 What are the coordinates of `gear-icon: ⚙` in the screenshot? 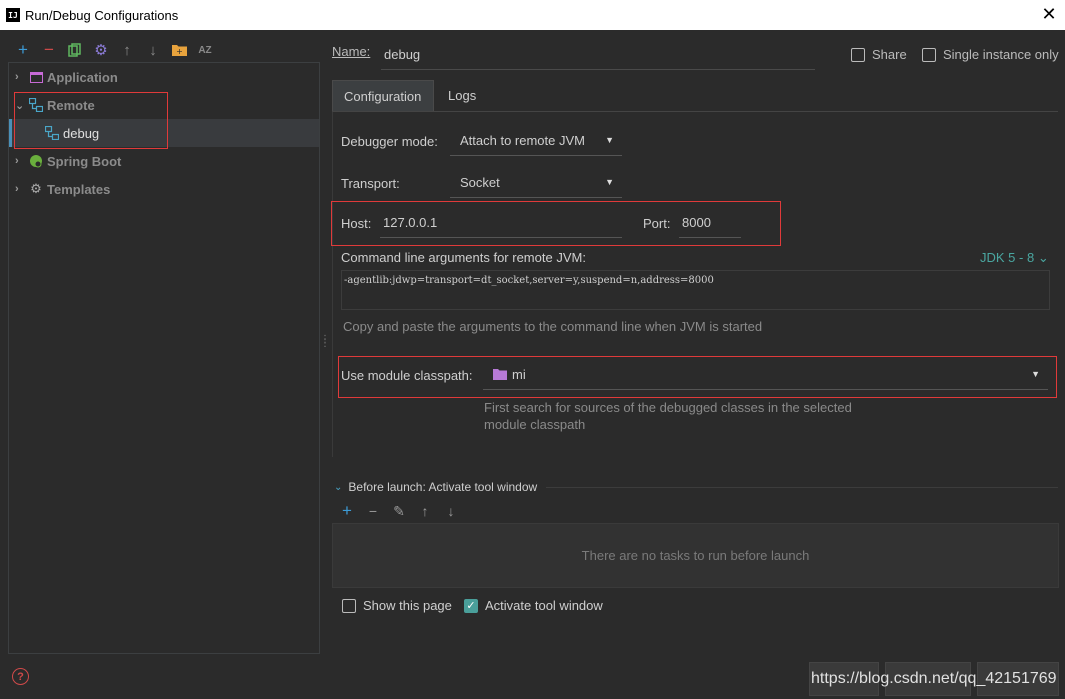 It's located at (101, 50).